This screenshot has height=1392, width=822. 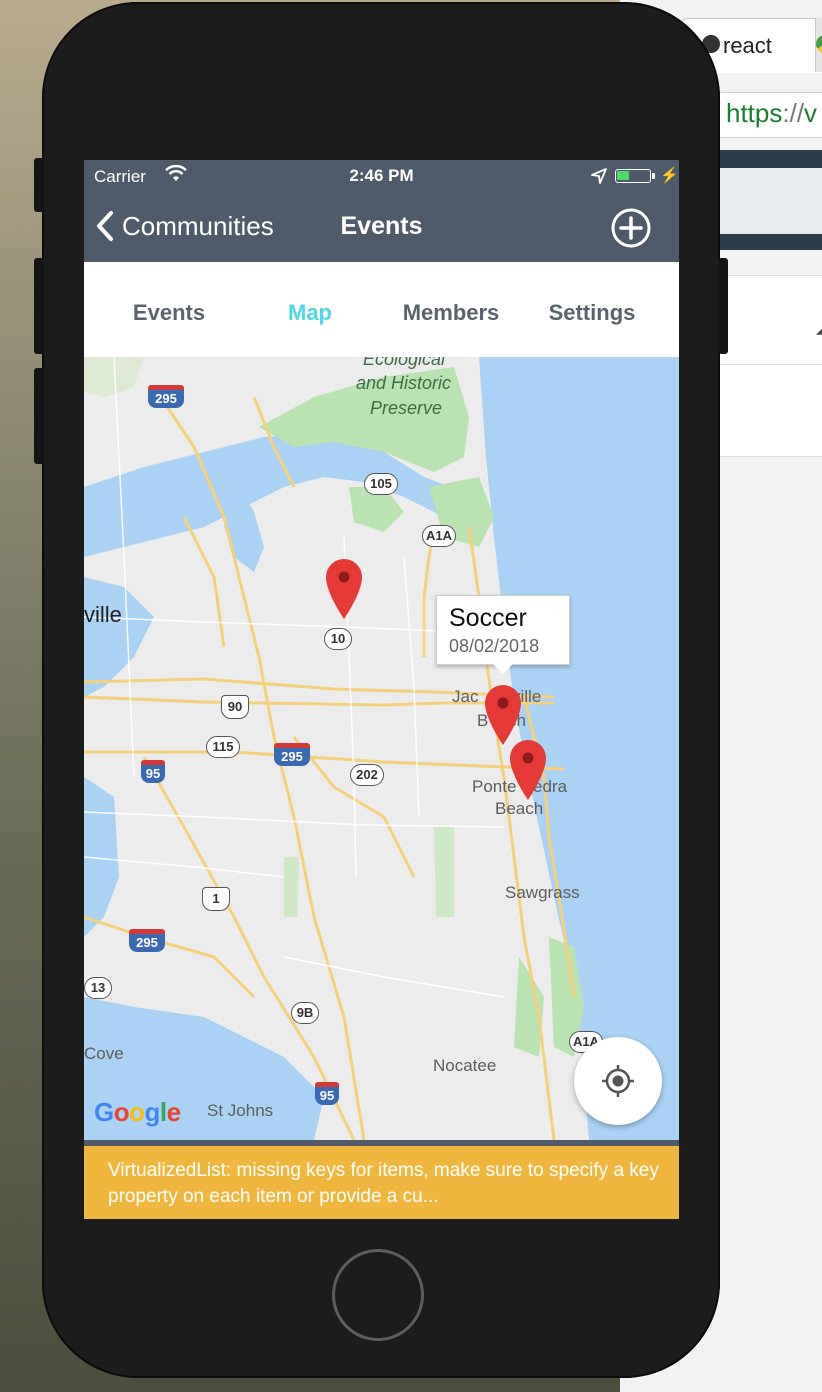 I want to click on tab-events: Events, so click(x=169, y=313).